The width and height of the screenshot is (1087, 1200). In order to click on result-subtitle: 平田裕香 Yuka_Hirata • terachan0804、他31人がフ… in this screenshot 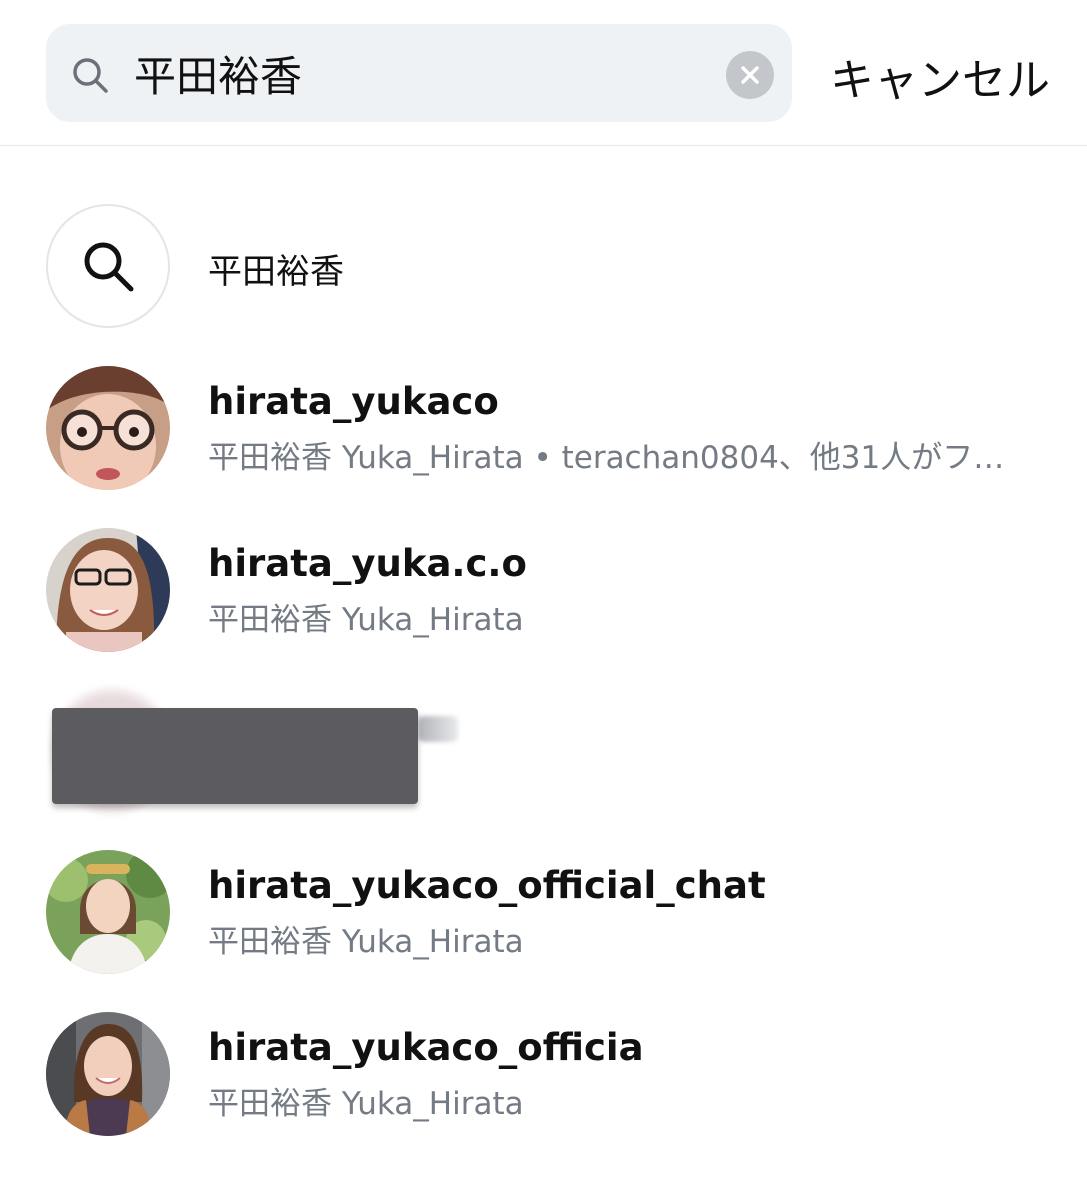, I will do `click(606, 458)`.